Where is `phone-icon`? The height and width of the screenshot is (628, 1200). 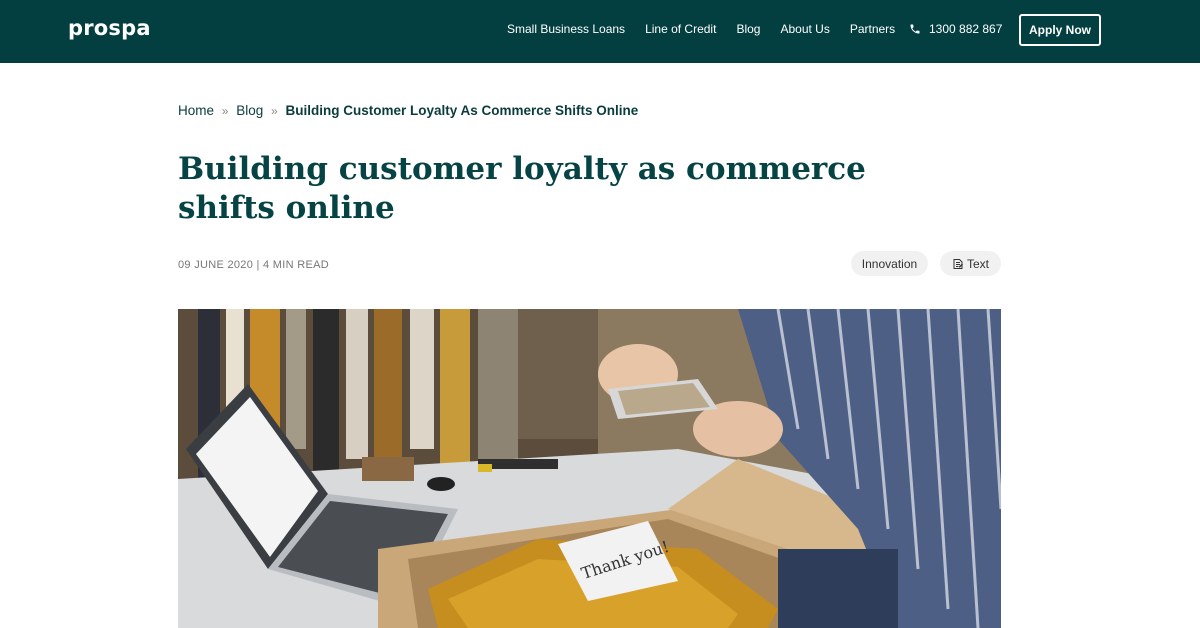
phone-icon is located at coordinates (915, 29).